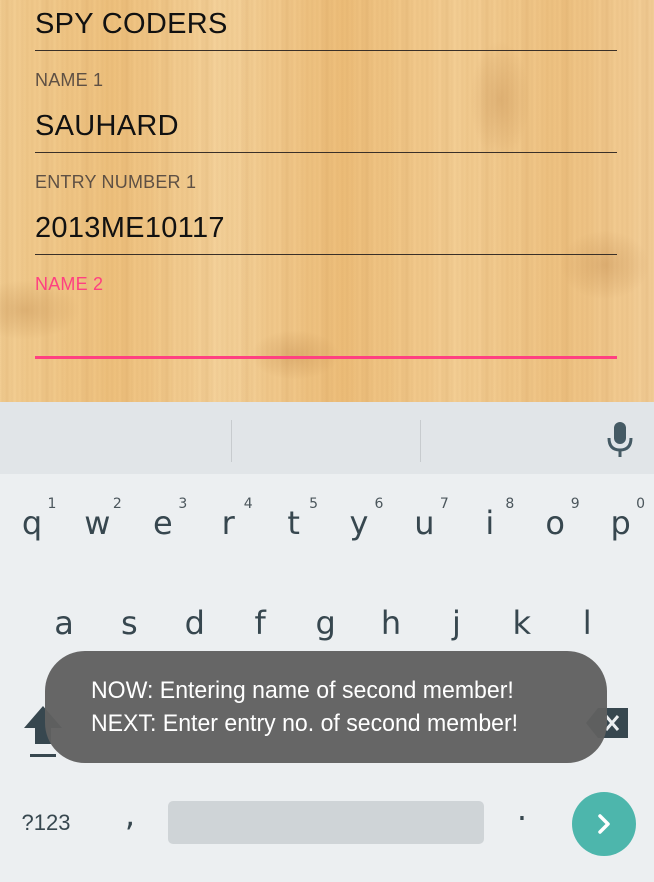 Image resolution: width=654 pixels, height=882 pixels. Describe the element at coordinates (129, 623) in the screenshot. I see `key-s: s` at that location.